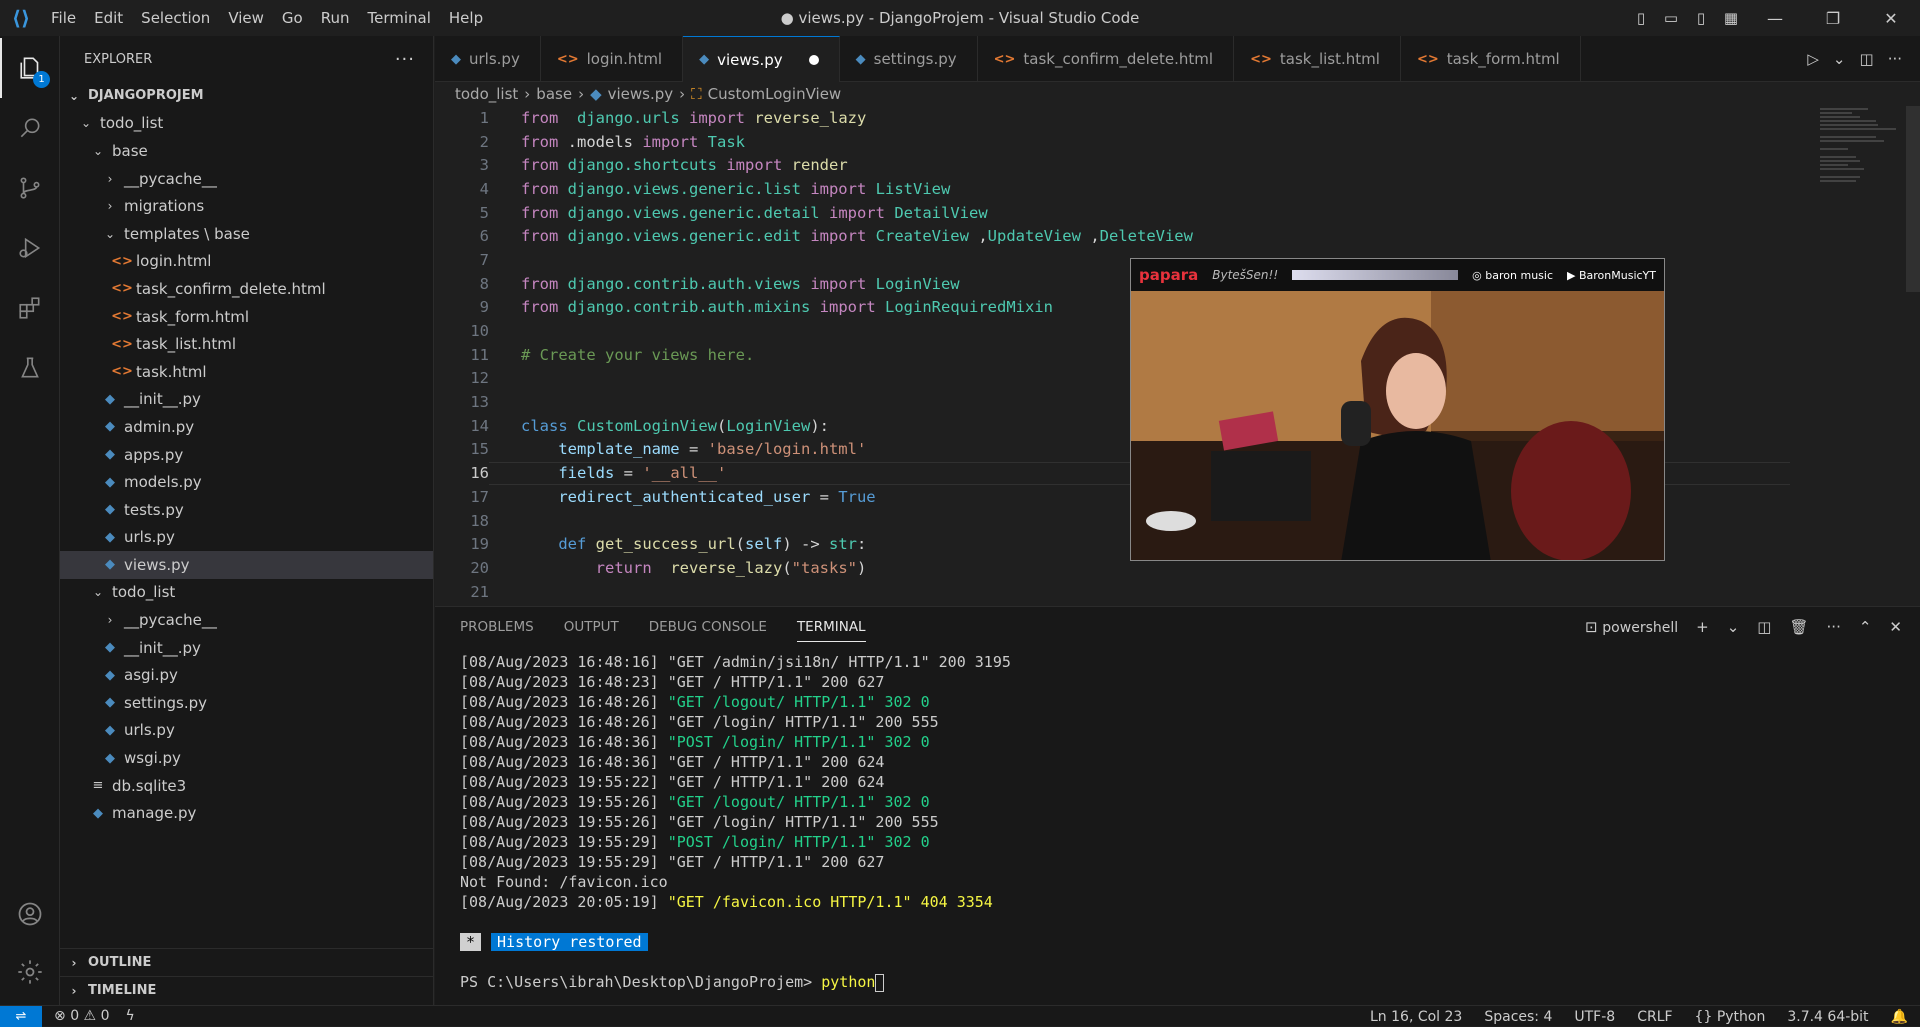 This screenshot has height=1027, width=1920. I want to click on file-item: ◆ wsgi.py, so click(246, 758).